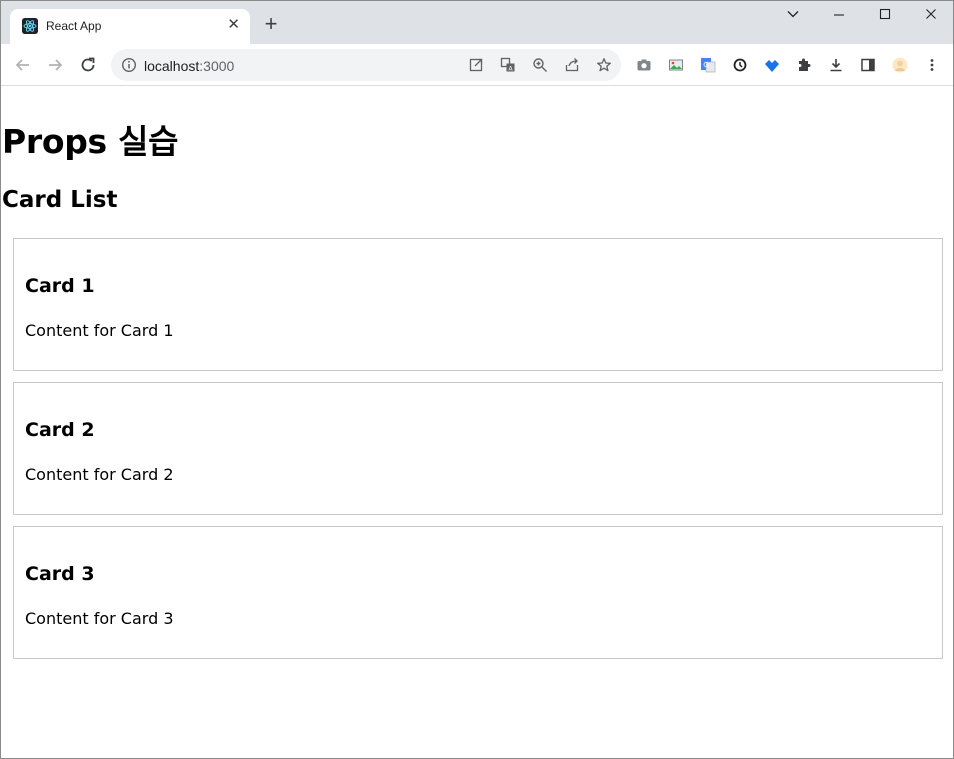 The height and width of the screenshot is (759, 954). What do you see at coordinates (60, 574) in the screenshot?
I see `card-title: Card 3` at bounding box center [60, 574].